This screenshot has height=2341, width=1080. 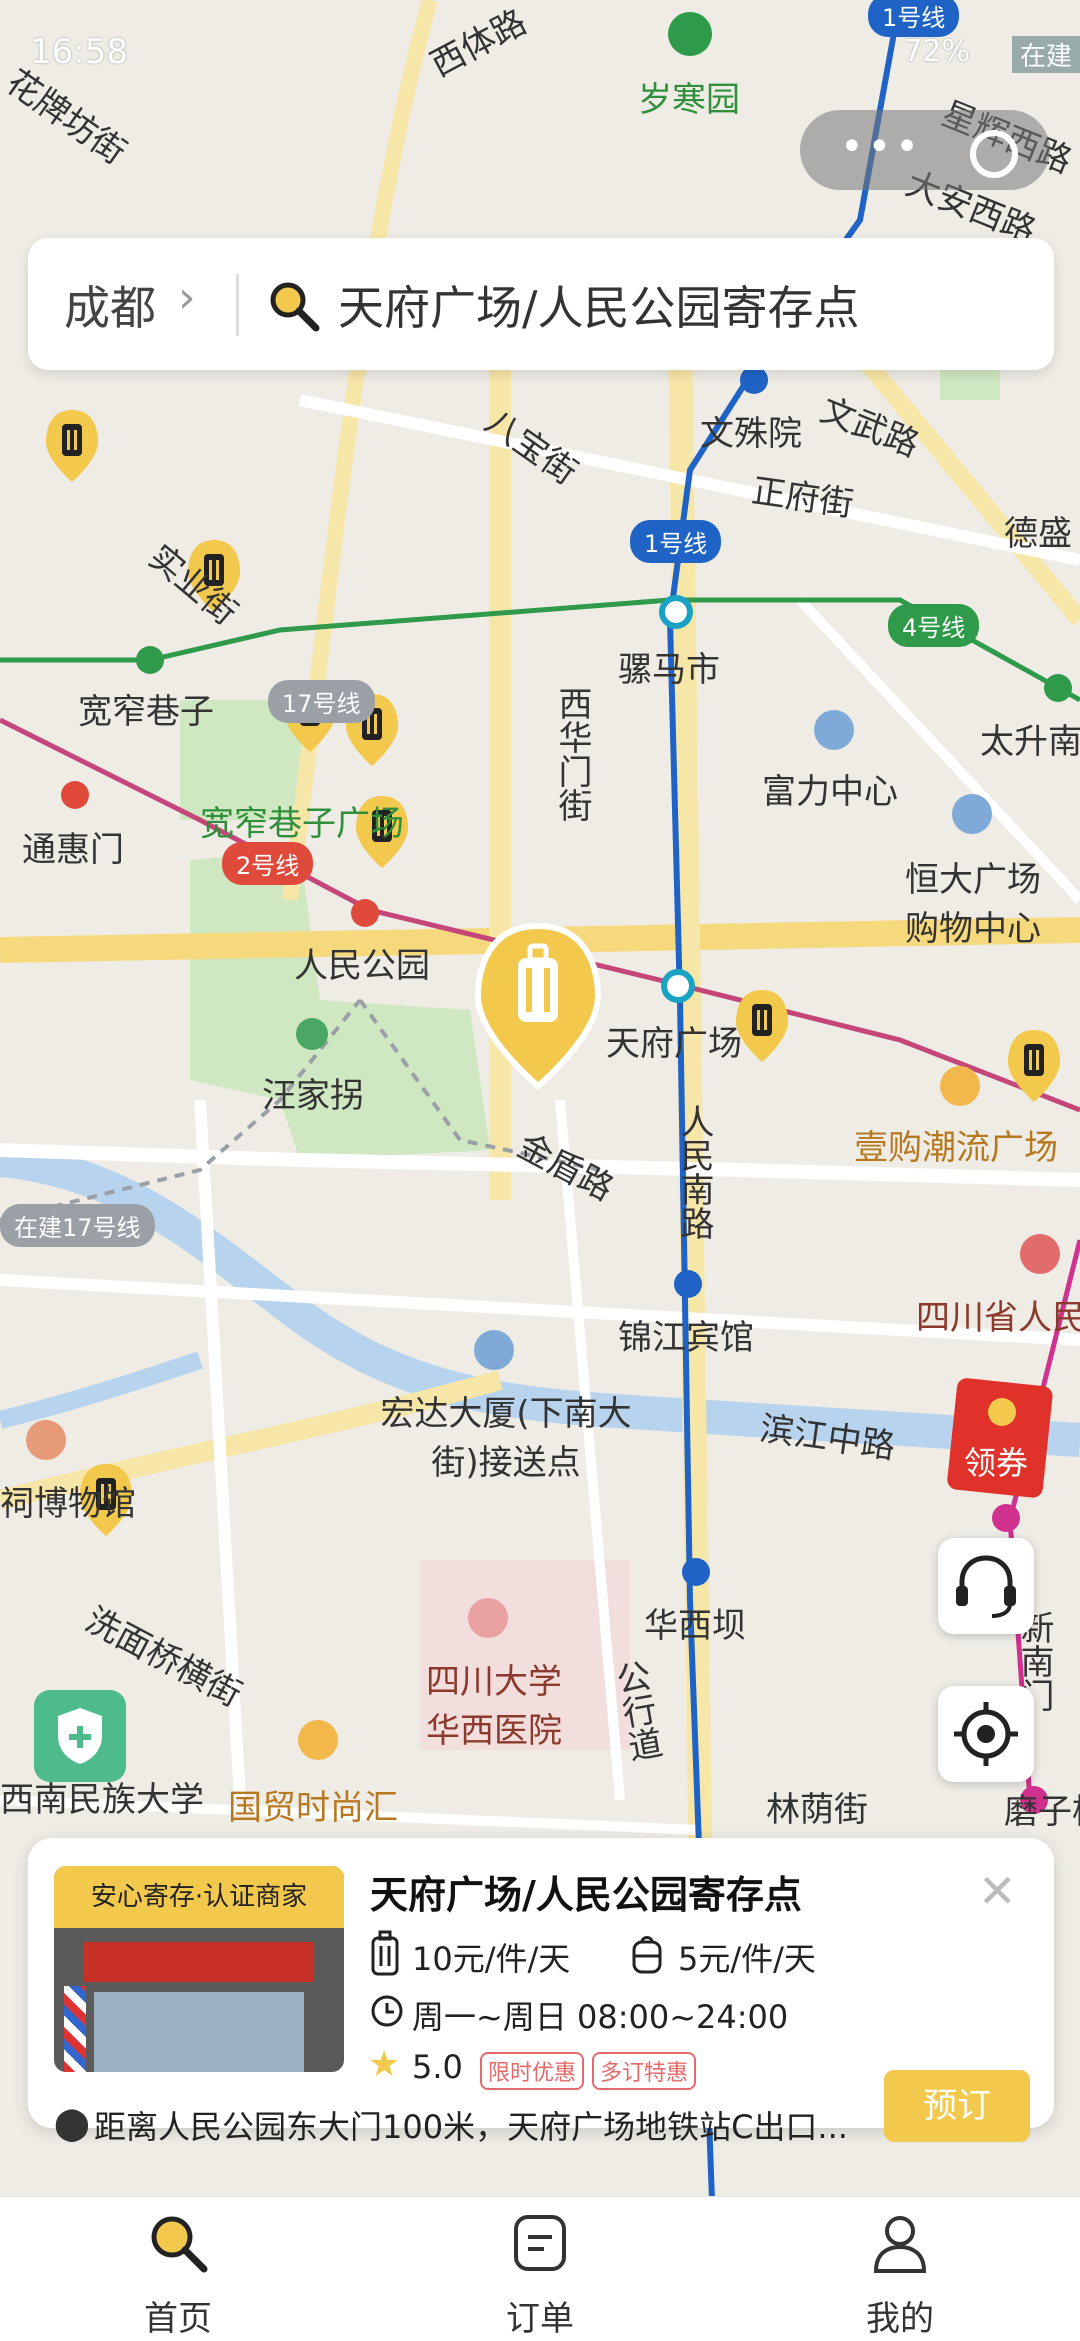 What do you see at coordinates (754, 380) in the screenshot?
I see `station-wenshuyuan` at bounding box center [754, 380].